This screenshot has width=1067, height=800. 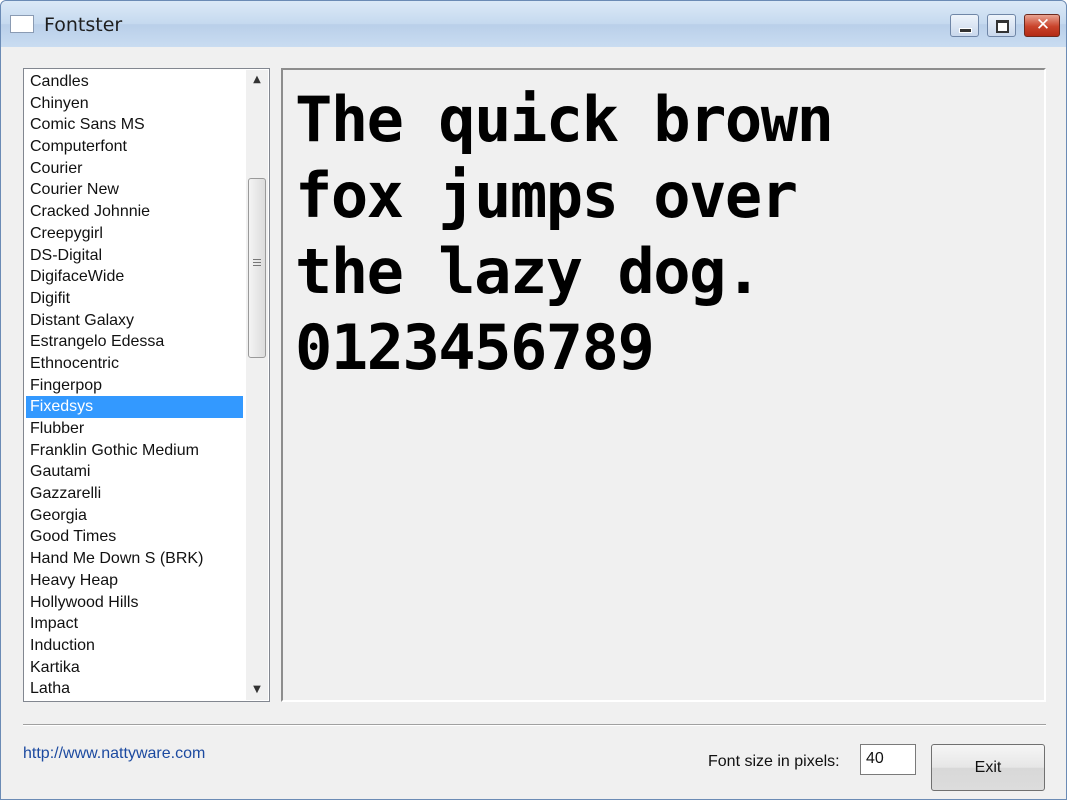 I want to click on maximize-button, so click(x=1001, y=25).